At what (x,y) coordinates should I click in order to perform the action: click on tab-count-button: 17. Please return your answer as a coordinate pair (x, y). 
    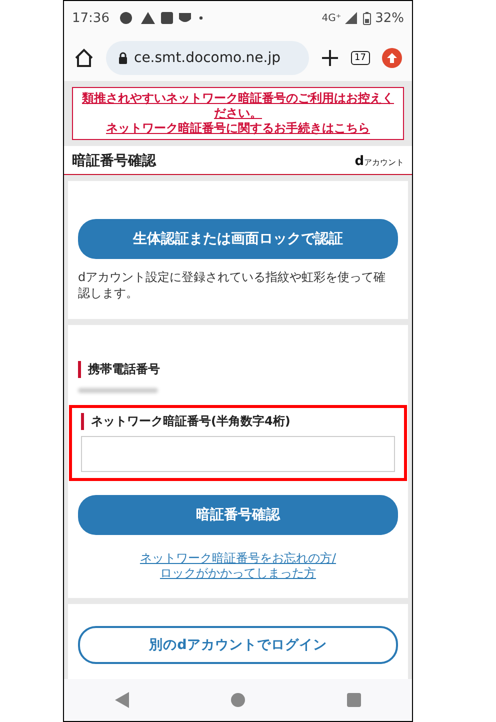
    Looking at the image, I should click on (360, 58).